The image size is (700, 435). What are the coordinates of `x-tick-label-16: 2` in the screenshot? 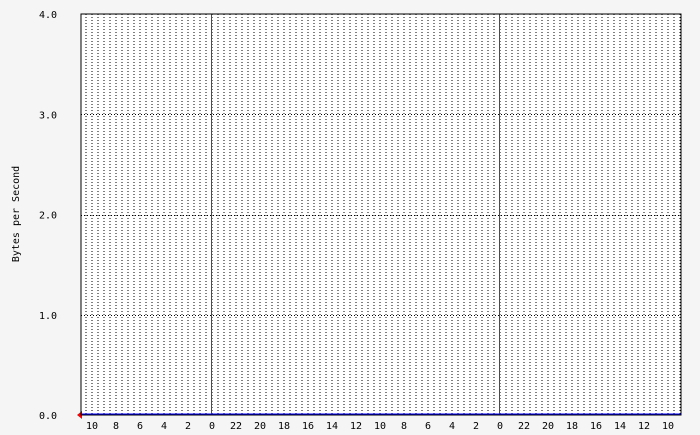 It's located at (476, 426).